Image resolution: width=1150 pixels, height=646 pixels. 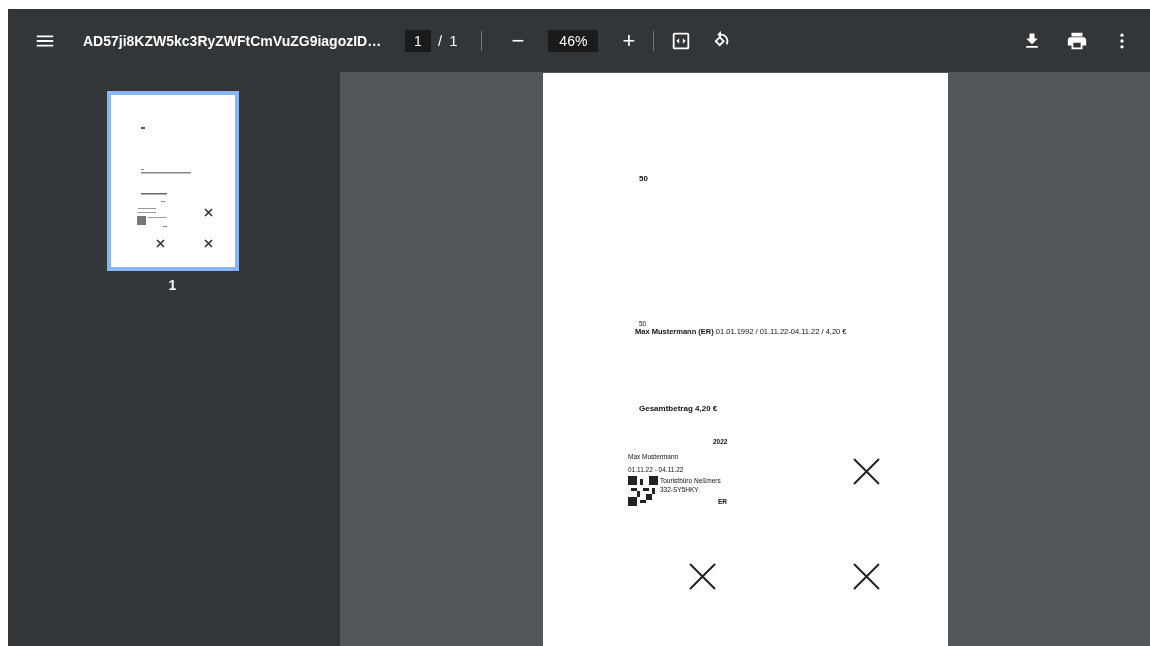 I want to click on zoom-field: 46%, so click(x=573, y=40).